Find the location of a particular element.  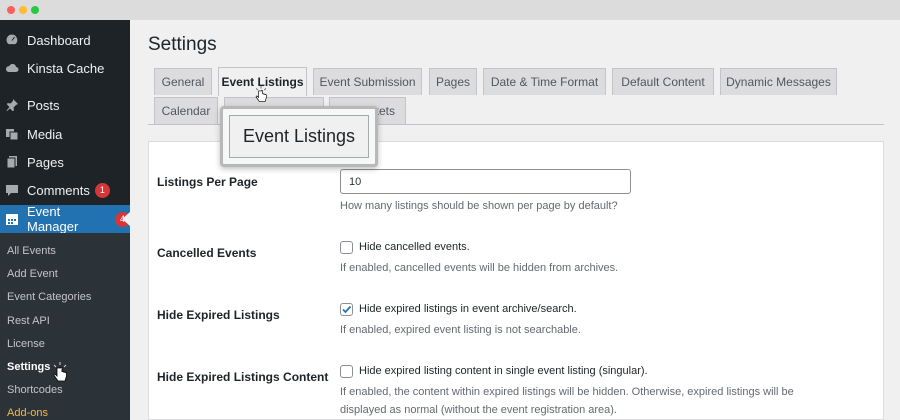

dashboard-icon is located at coordinates (12, 40).